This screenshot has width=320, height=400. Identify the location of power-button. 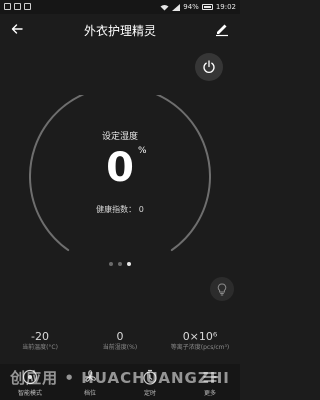
(209, 67).